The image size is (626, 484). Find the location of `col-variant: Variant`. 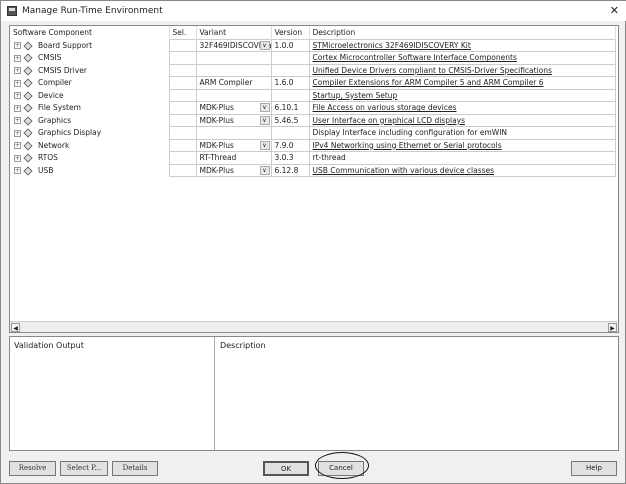

col-variant: Variant is located at coordinates (234, 32).